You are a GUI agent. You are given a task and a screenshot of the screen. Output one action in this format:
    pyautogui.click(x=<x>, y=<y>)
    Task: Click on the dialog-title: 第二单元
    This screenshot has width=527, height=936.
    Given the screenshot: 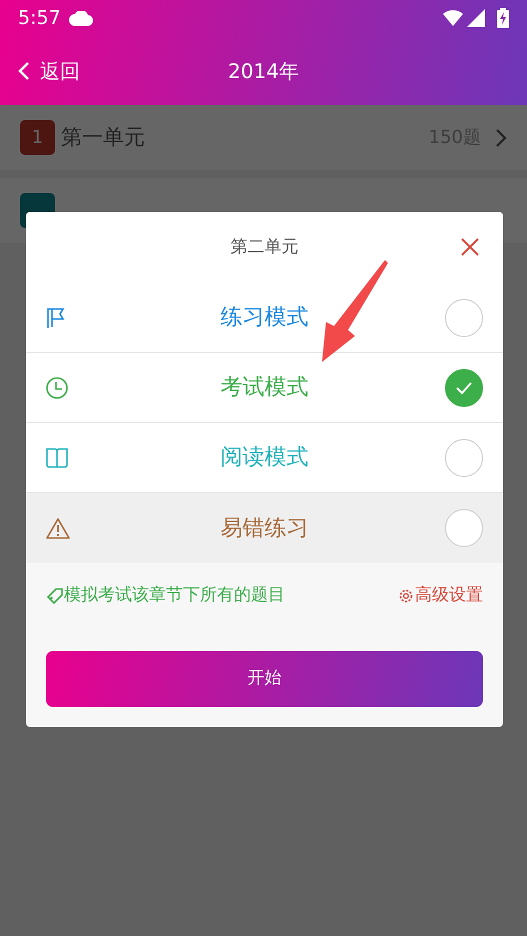 What is the action you would take?
    pyautogui.click(x=264, y=247)
    